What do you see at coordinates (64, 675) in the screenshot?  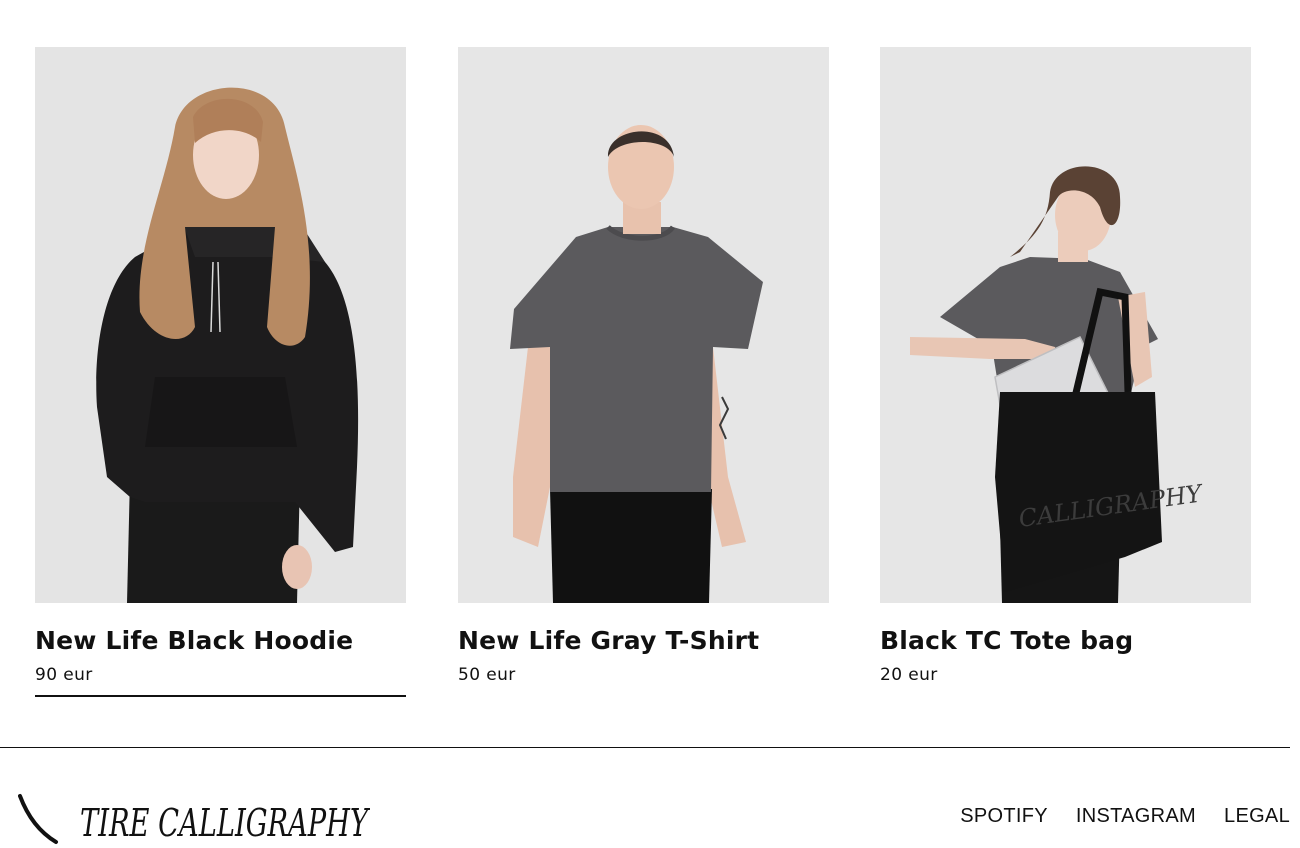 I see `product-price: 90 eur` at bounding box center [64, 675].